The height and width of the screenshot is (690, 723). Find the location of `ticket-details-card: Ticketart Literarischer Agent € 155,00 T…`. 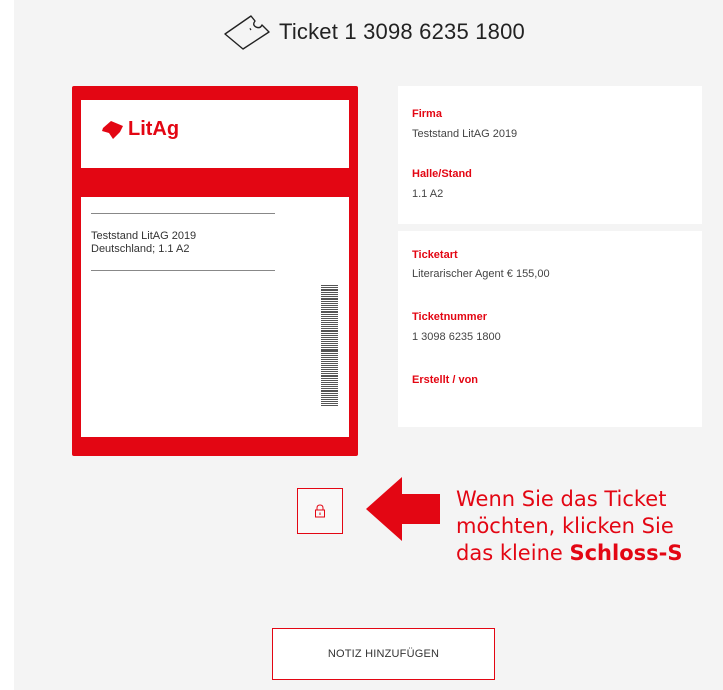

ticket-details-card: Ticketart Literarischer Agent € 155,00 T… is located at coordinates (550, 329).